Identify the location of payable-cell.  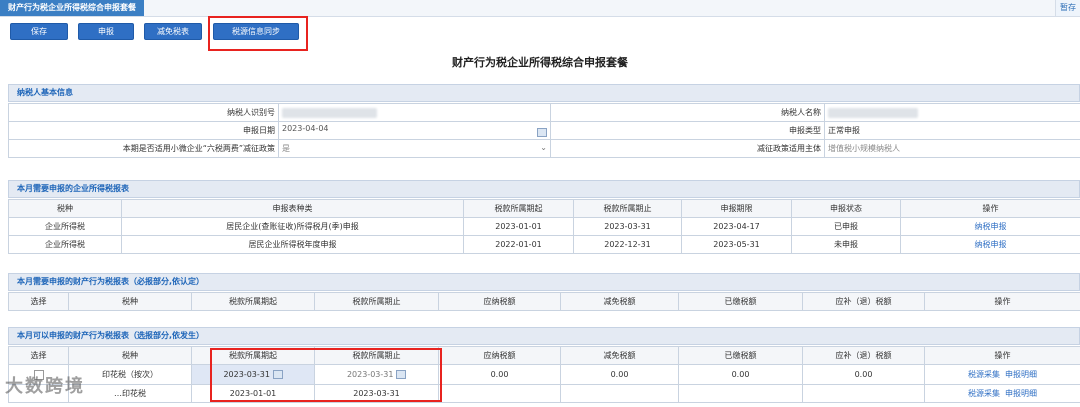
(499, 393).